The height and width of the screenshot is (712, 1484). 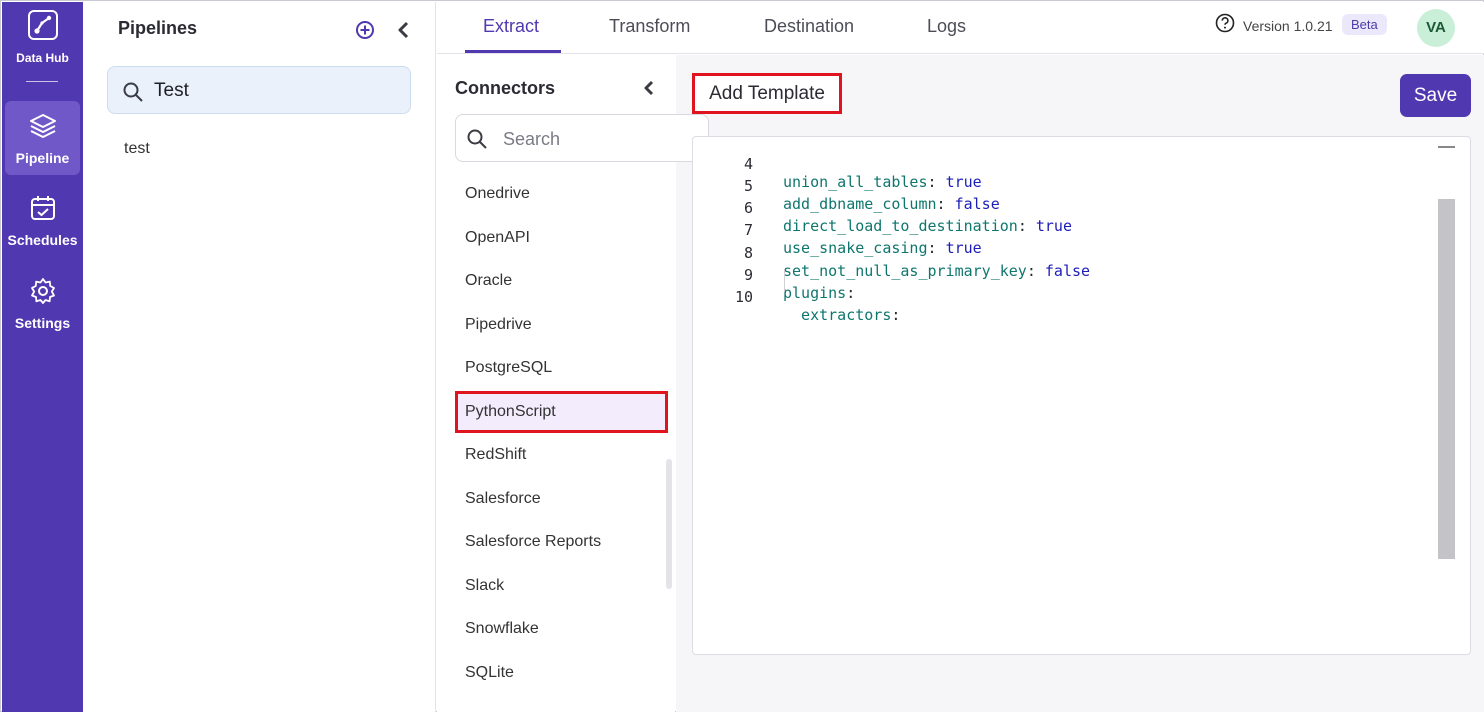 I want to click on active-tab-indicator, so click(x=513, y=51).